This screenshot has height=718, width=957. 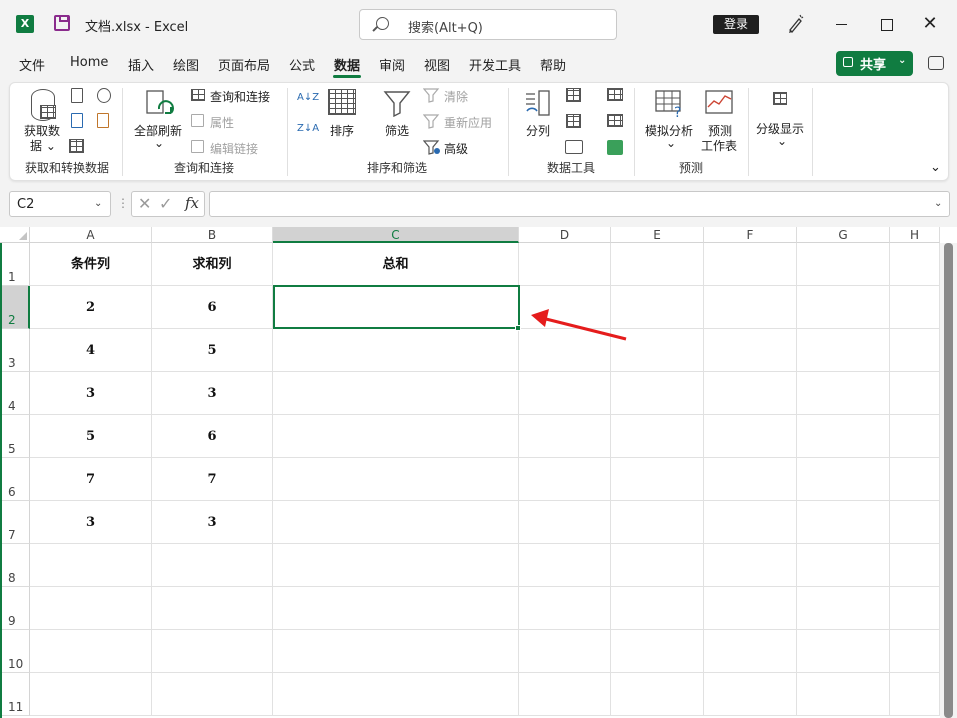 What do you see at coordinates (915, 436) in the screenshot?
I see `cell-h5` at bounding box center [915, 436].